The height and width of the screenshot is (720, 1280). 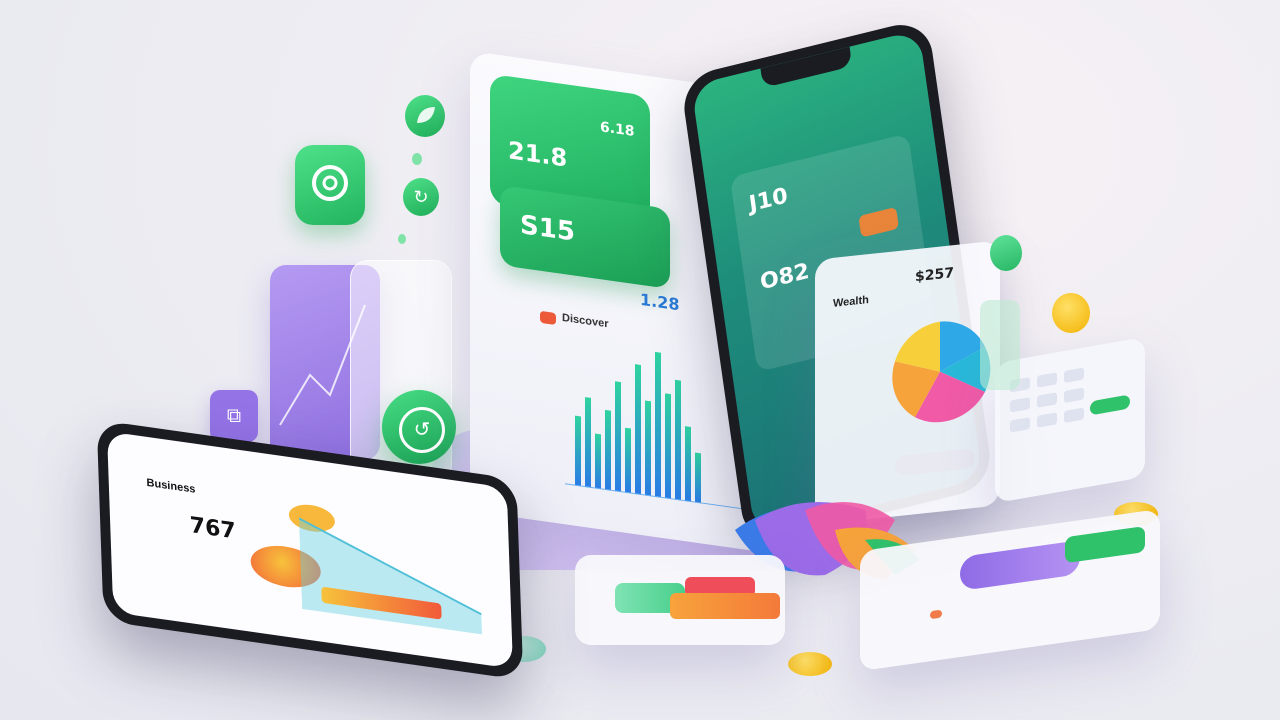 I want to click on balance-value-3: S15, so click(x=547, y=228).